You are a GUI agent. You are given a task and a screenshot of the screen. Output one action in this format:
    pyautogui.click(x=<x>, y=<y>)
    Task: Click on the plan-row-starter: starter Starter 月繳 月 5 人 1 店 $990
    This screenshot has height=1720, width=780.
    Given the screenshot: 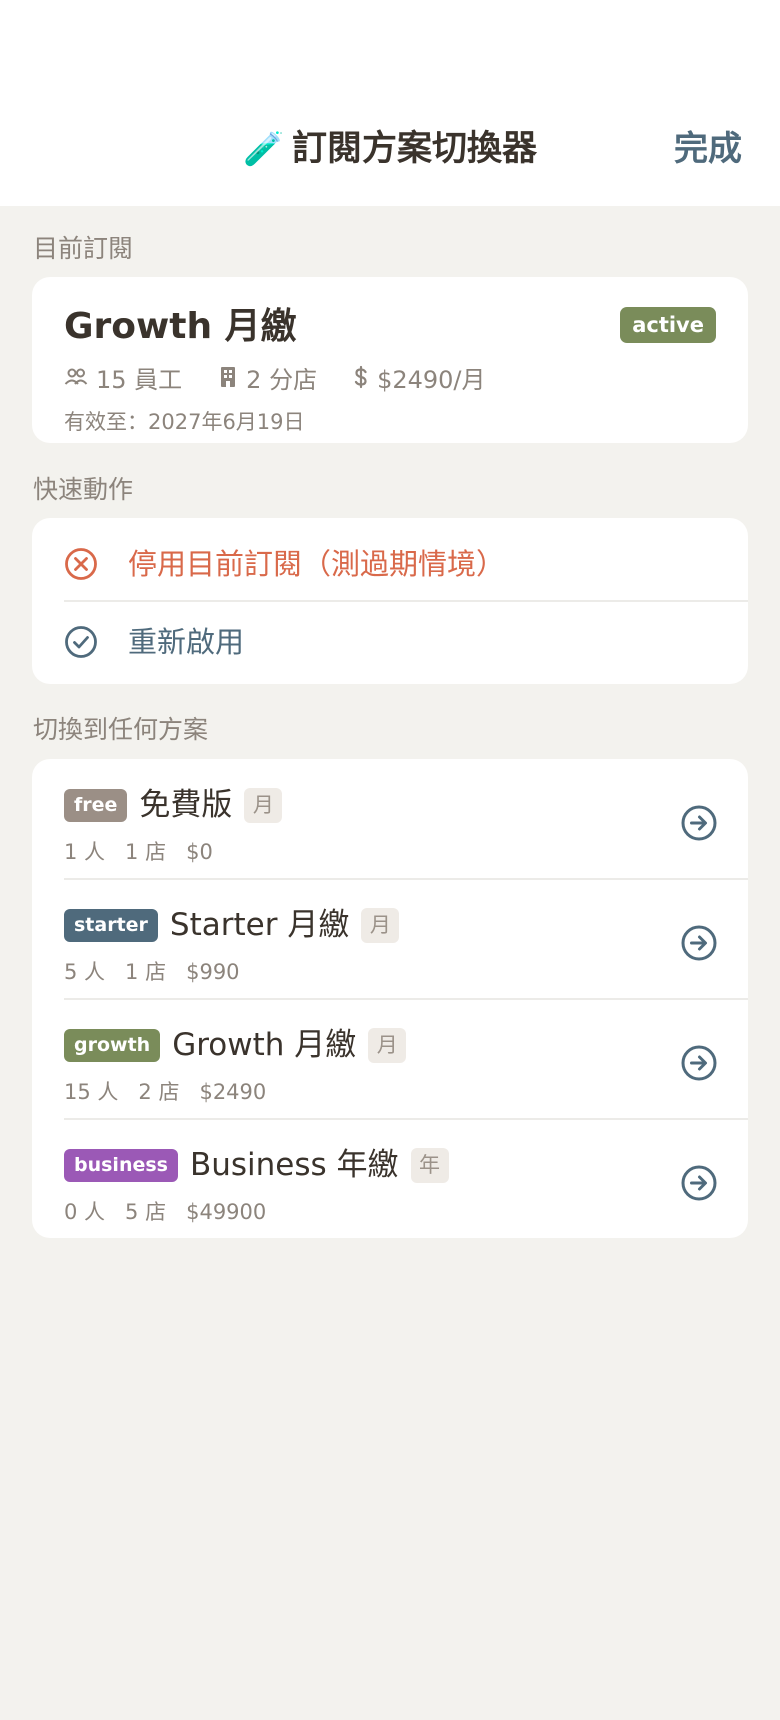 What is the action you would take?
    pyautogui.click(x=390, y=945)
    